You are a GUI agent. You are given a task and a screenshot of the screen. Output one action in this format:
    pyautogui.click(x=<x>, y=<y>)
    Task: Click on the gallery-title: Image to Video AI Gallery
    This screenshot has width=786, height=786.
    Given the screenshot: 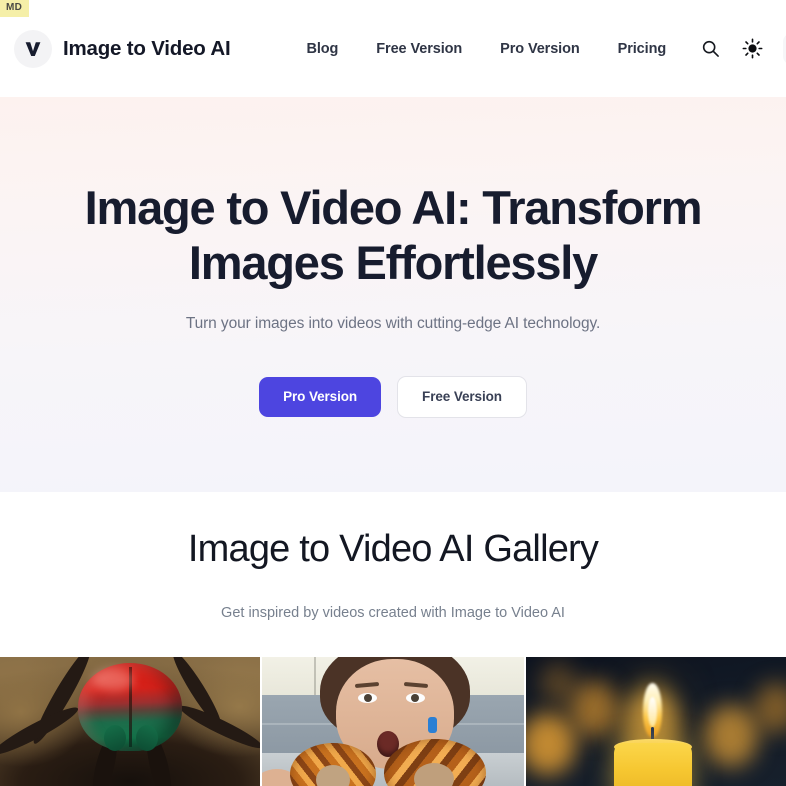 What is the action you would take?
    pyautogui.click(x=393, y=549)
    